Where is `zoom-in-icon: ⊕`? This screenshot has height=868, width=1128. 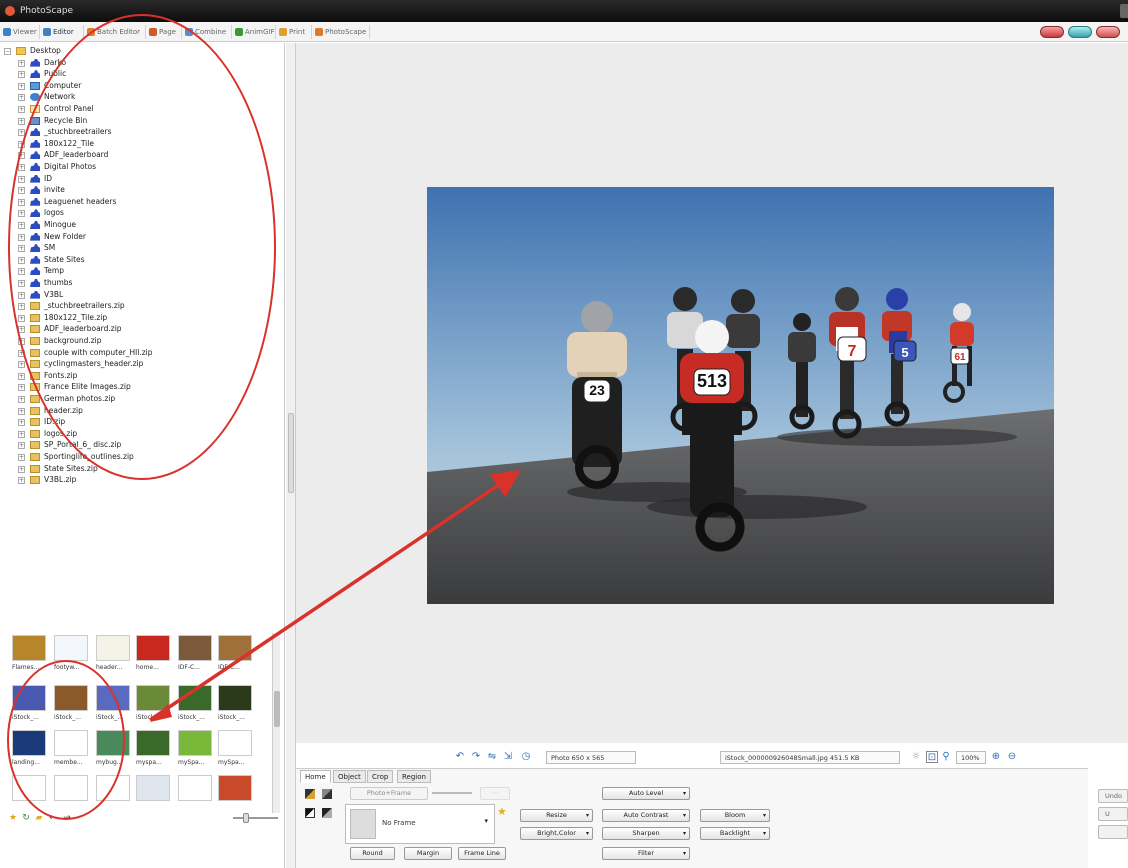 zoom-in-icon: ⊕ is located at coordinates (996, 757).